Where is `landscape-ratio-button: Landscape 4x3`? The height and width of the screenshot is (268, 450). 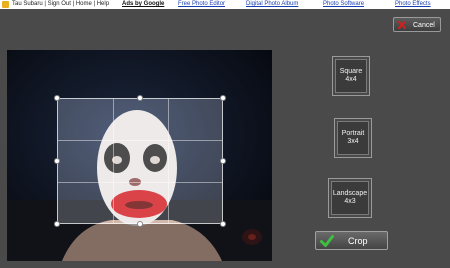
landscape-ratio-button: Landscape 4x3 is located at coordinates (350, 198).